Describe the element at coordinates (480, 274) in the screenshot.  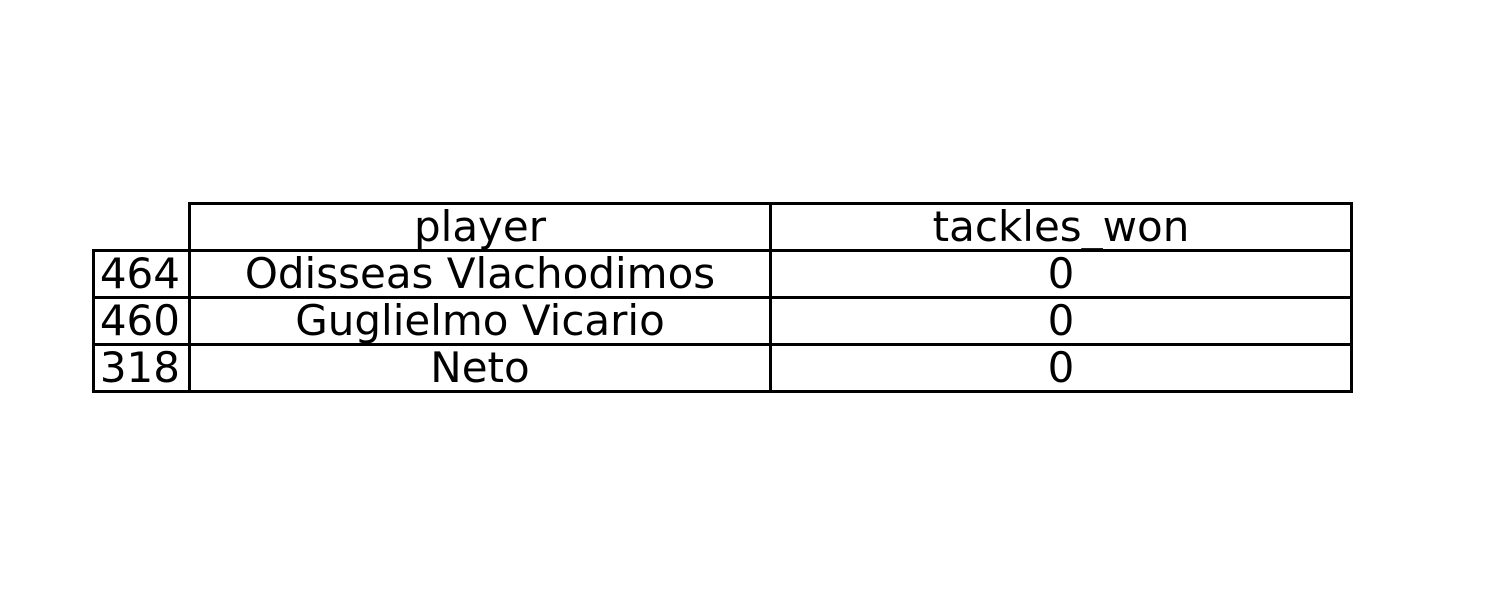
I see `cell-player: Odisseas Vlachodimos` at that location.